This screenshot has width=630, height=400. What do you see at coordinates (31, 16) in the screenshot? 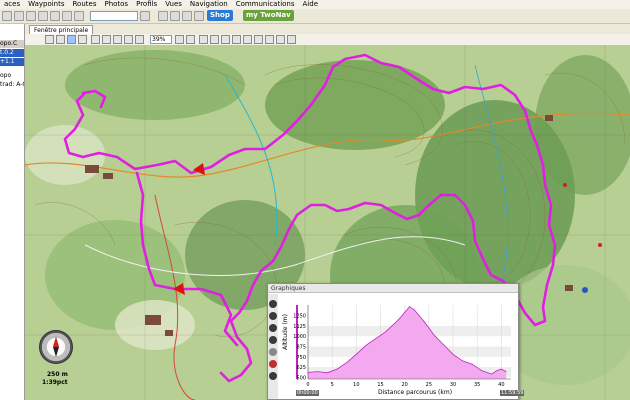
I see `save-icon` at bounding box center [31, 16].